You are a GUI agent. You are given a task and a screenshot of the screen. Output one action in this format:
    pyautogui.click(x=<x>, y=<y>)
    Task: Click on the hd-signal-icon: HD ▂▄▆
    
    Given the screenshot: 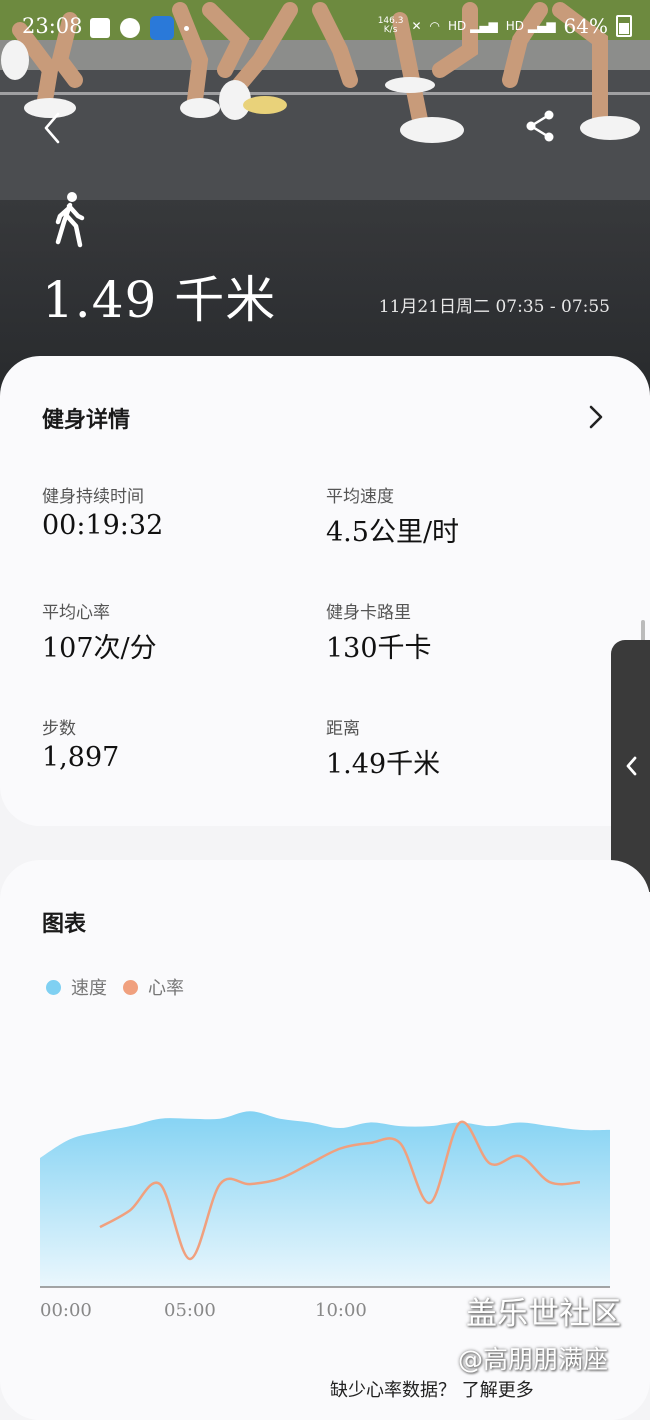 What is the action you would take?
    pyautogui.click(x=473, y=26)
    